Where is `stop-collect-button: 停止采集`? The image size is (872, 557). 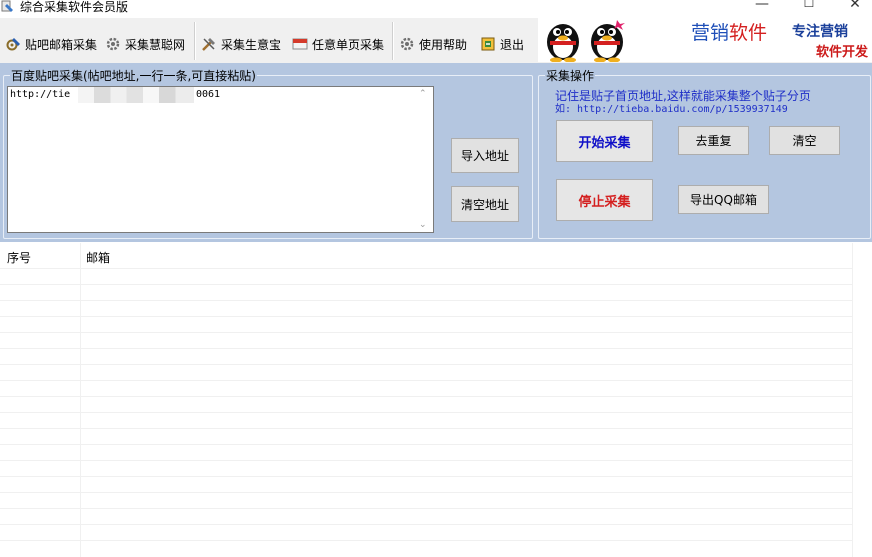 stop-collect-button: 停止采集 is located at coordinates (604, 200).